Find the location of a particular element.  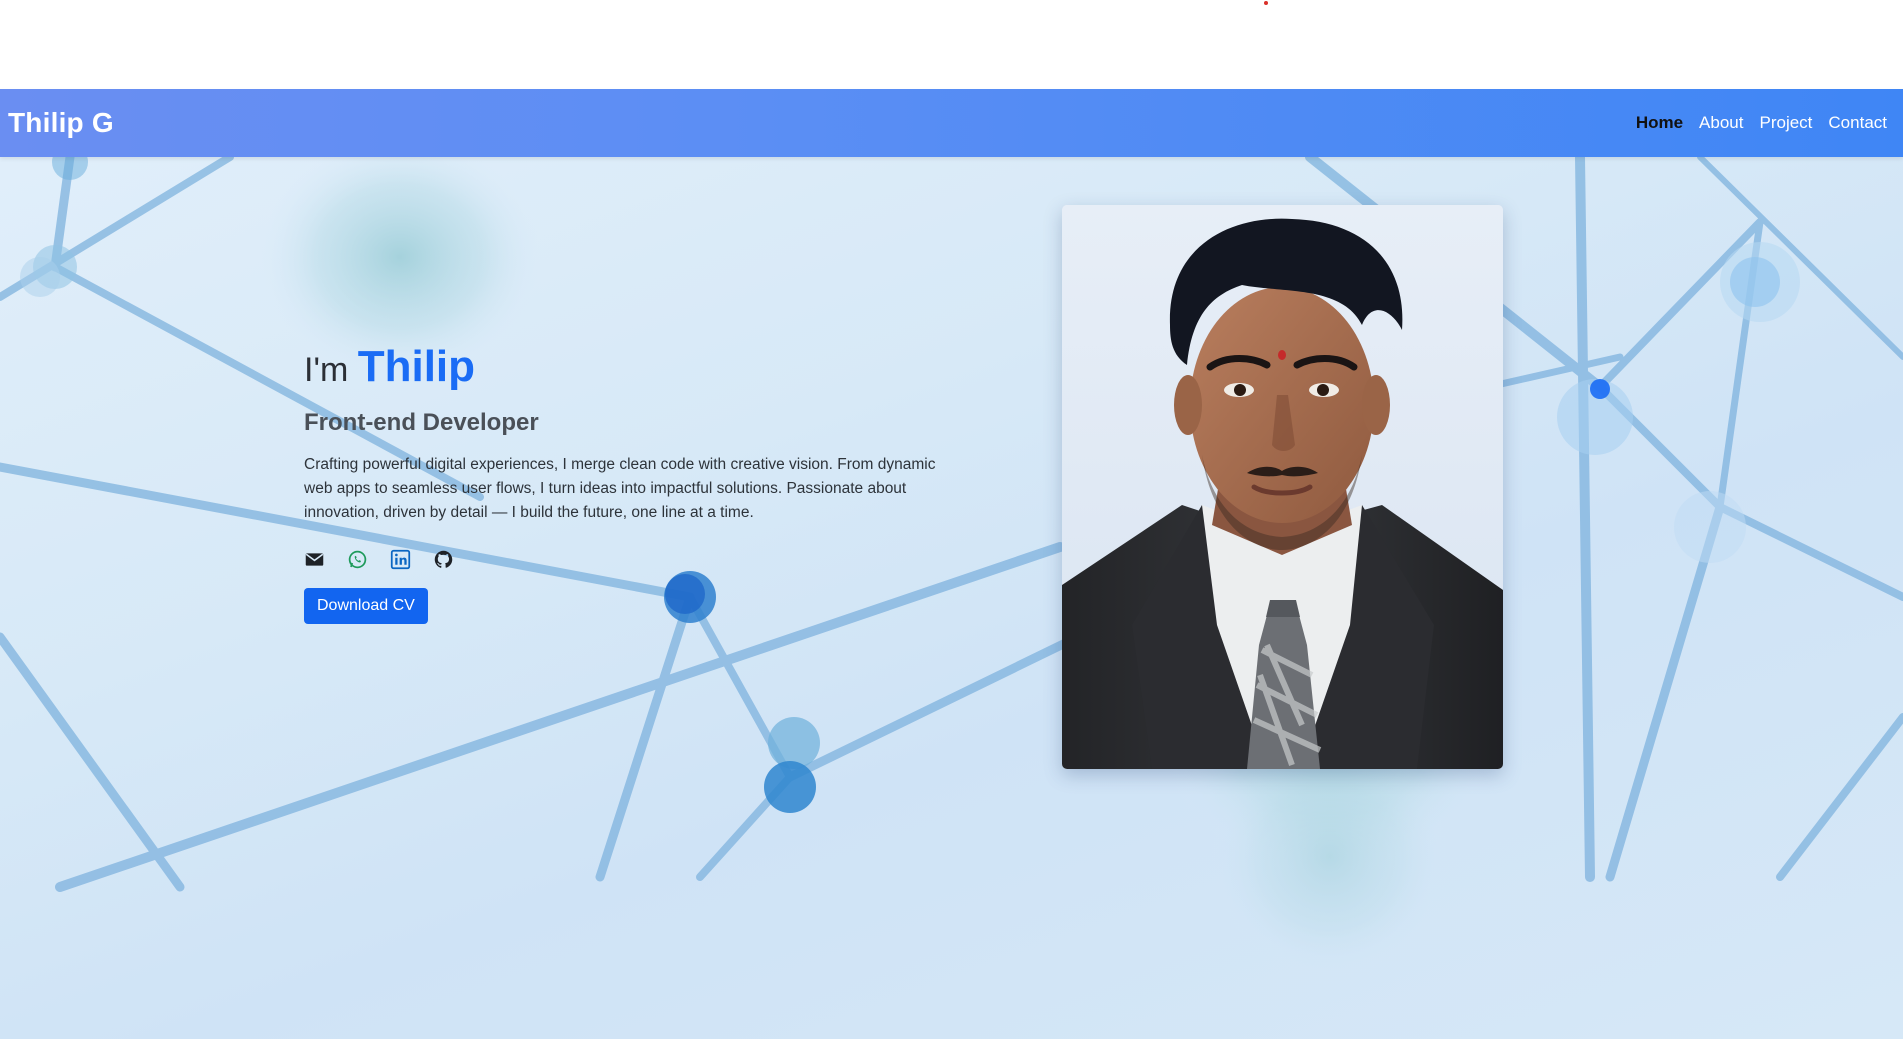

red-dot is located at coordinates (1266, 3).